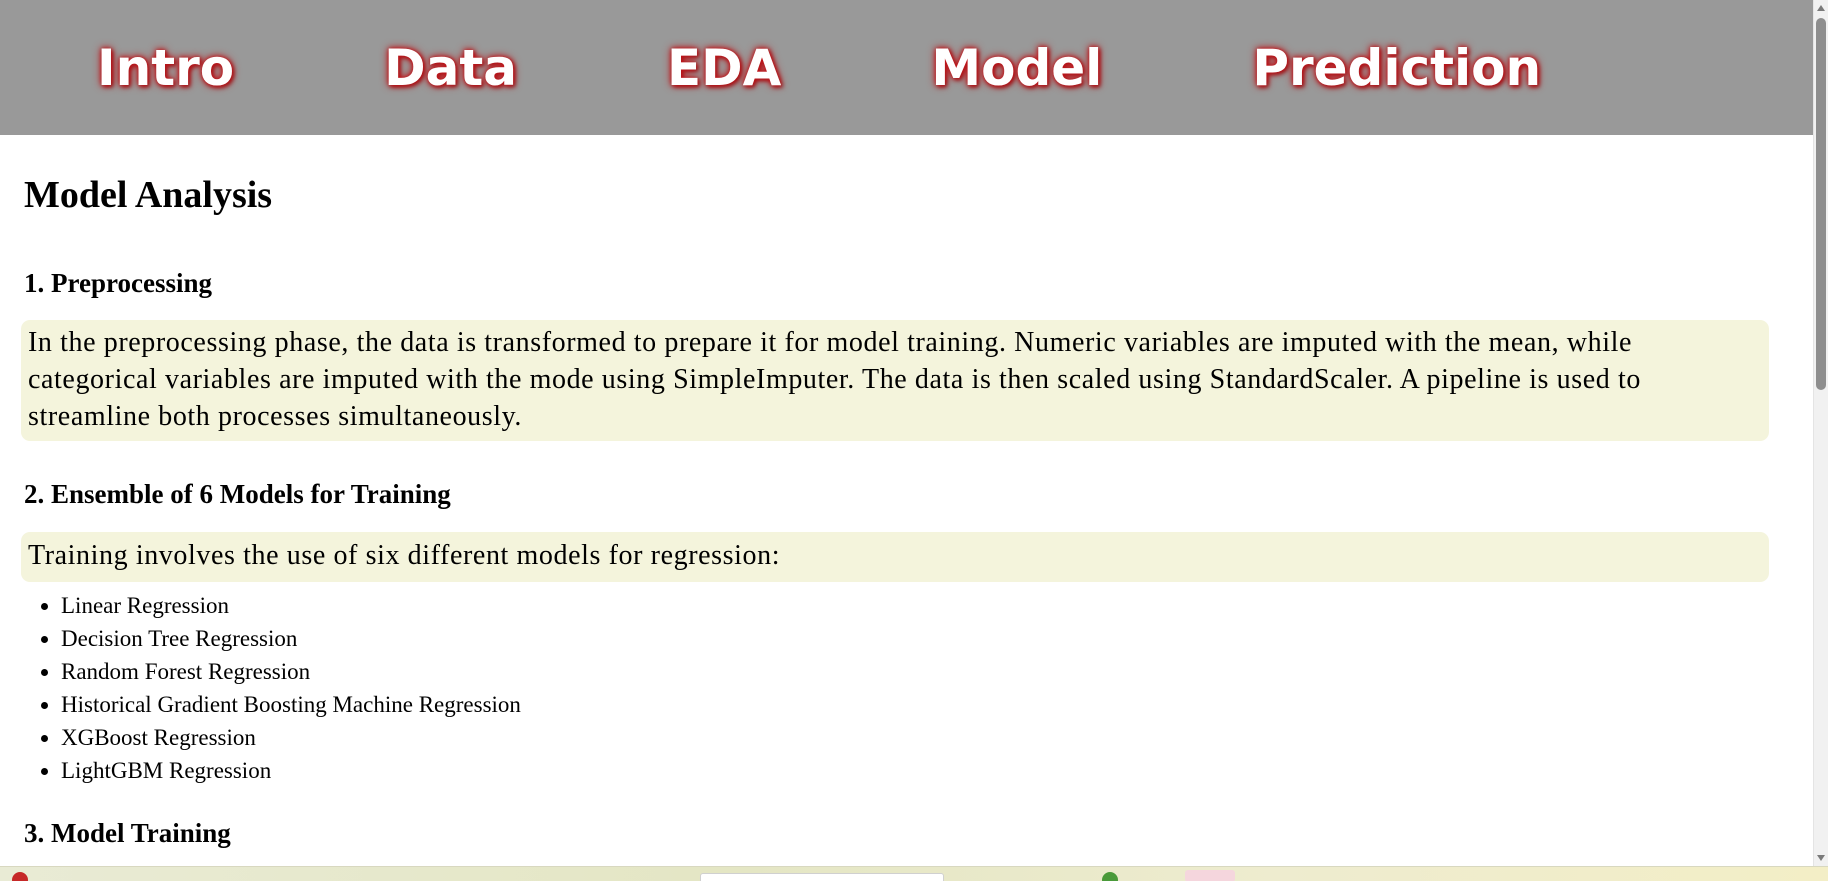  What do you see at coordinates (724, 68) in the screenshot?
I see `nav-item-eda: EDA` at bounding box center [724, 68].